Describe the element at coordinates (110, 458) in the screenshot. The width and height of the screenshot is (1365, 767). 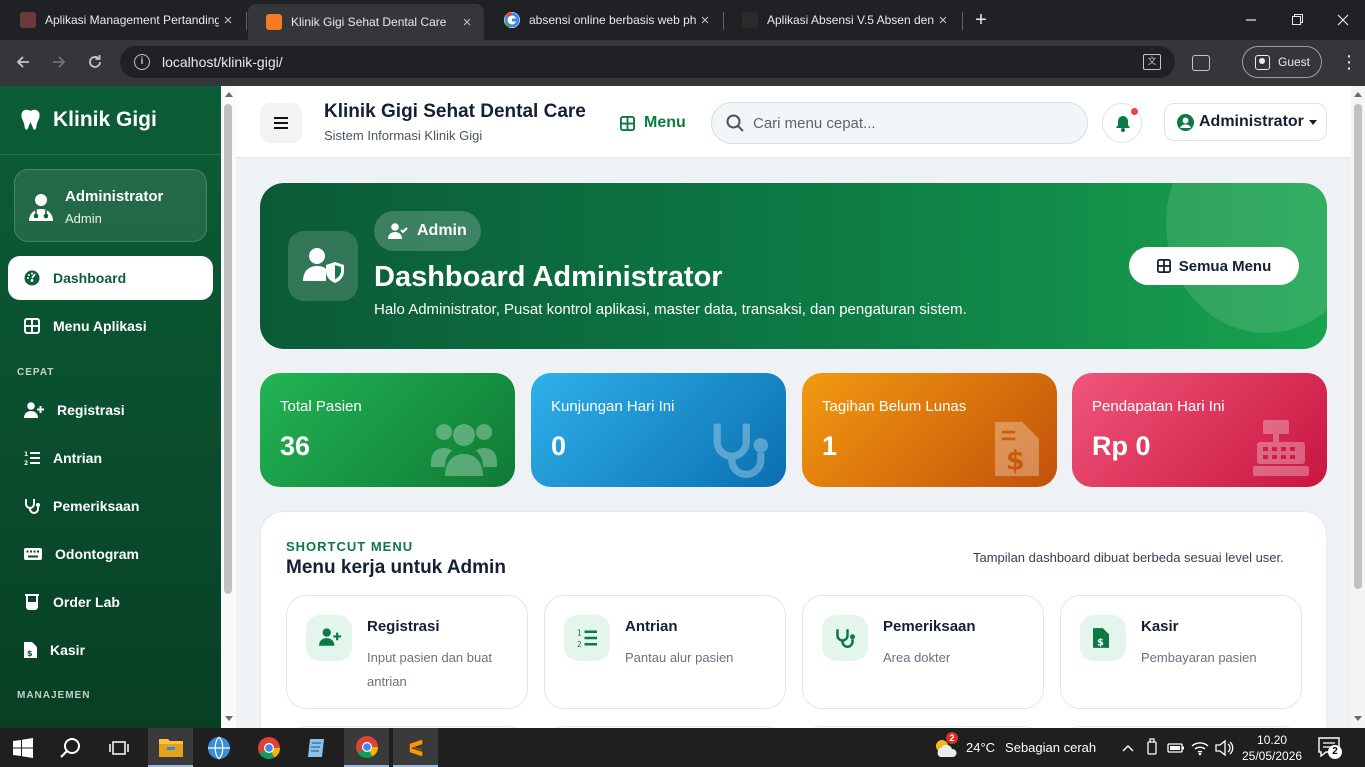
I see `sidebar-item-antrian: 12 Antrian` at that location.